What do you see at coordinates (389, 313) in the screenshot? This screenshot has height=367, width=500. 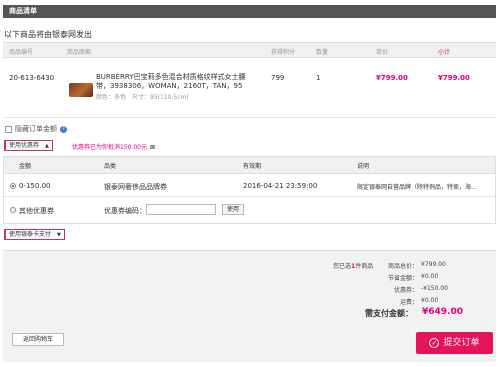 I see `amount-due-label: 需支付金额：` at bounding box center [389, 313].